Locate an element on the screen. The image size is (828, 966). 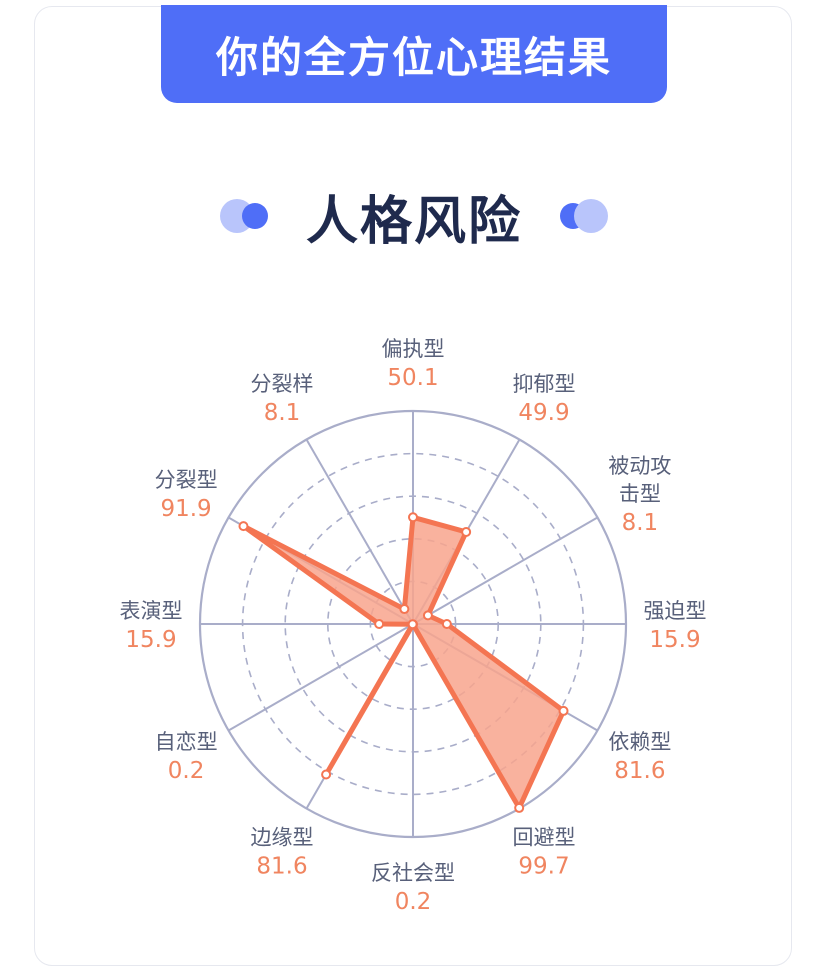
axis-label: 偏执型 is located at coordinates (413, 349).